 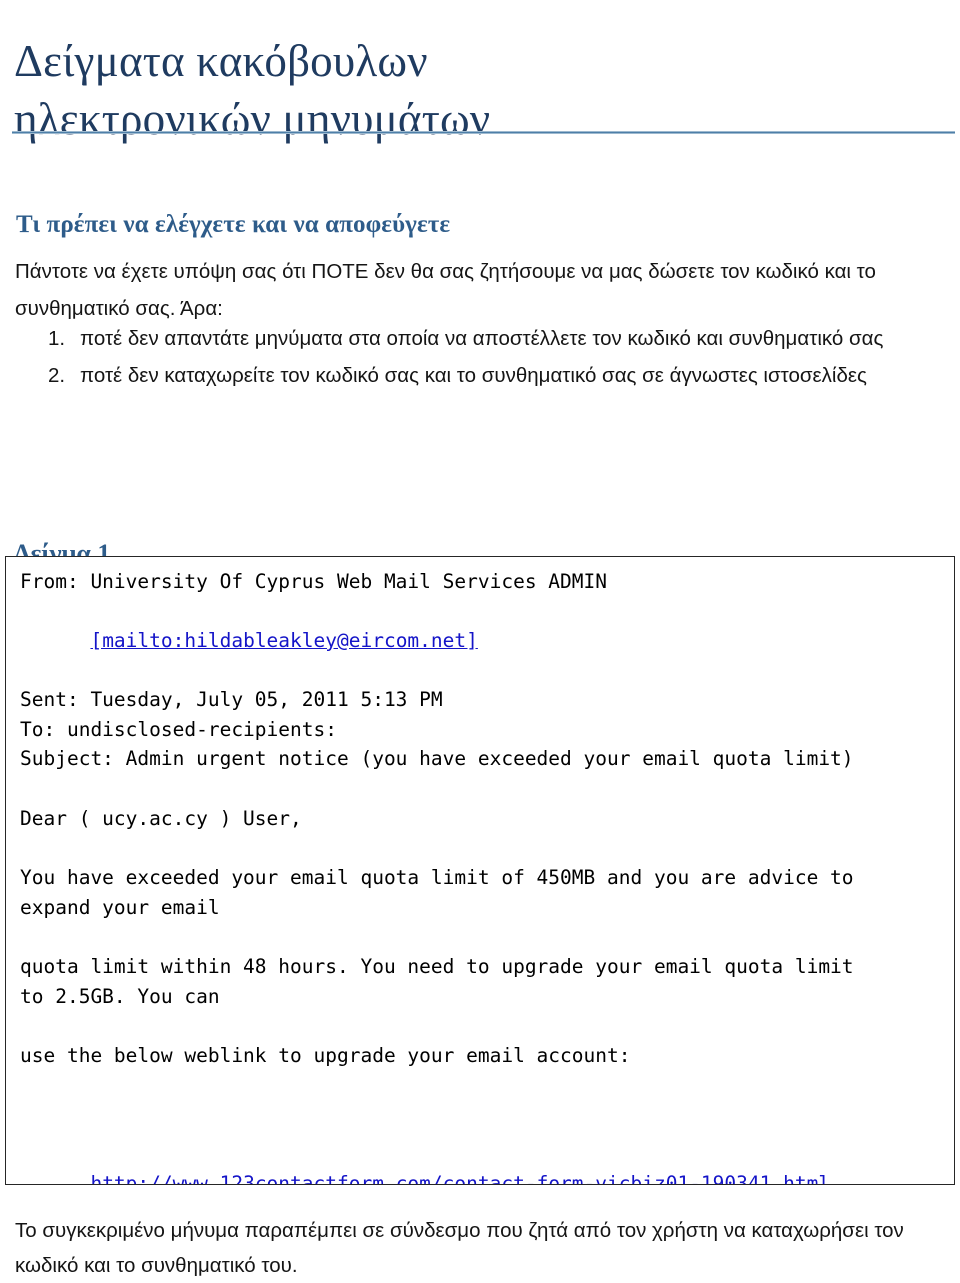 I want to click on page-title-line-2: ηλεκτρονικών μηνυμάτων, so click(x=252, y=119).